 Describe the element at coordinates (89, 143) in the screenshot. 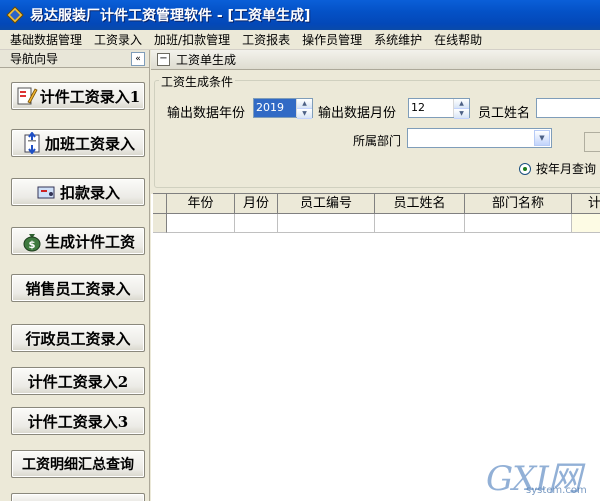

I see `nav-label: 加班工资录入` at that location.